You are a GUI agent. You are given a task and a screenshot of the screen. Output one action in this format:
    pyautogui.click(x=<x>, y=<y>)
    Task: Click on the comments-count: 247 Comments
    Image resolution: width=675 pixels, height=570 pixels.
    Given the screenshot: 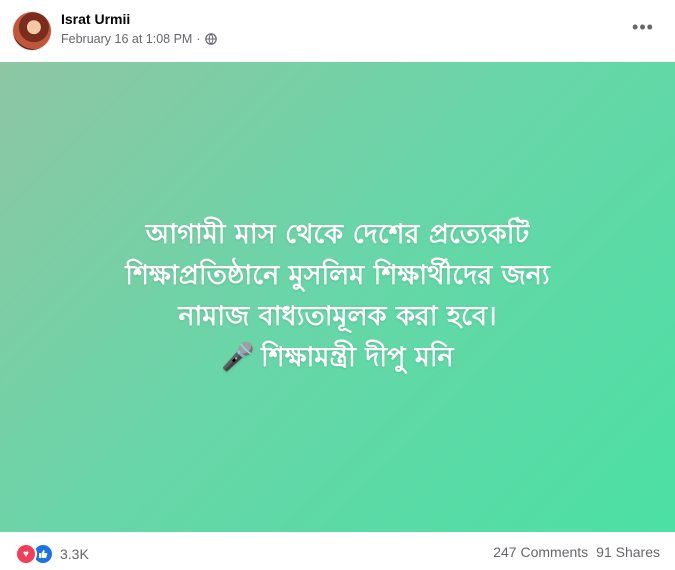 What is the action you would take?
    pyautogui.click(x=540, y=552)
    